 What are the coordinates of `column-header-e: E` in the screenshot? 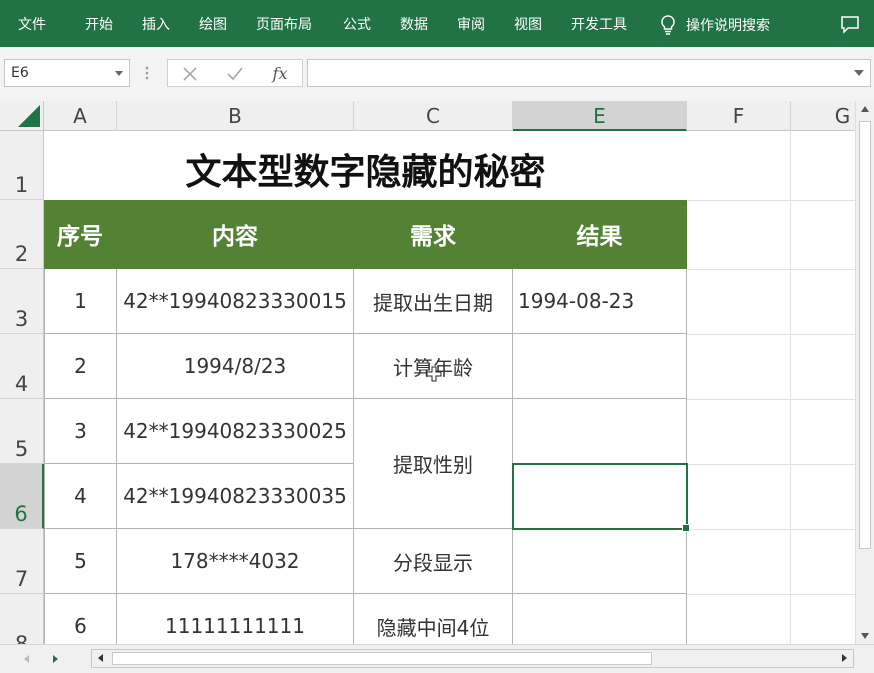 It's located at (600, 116).